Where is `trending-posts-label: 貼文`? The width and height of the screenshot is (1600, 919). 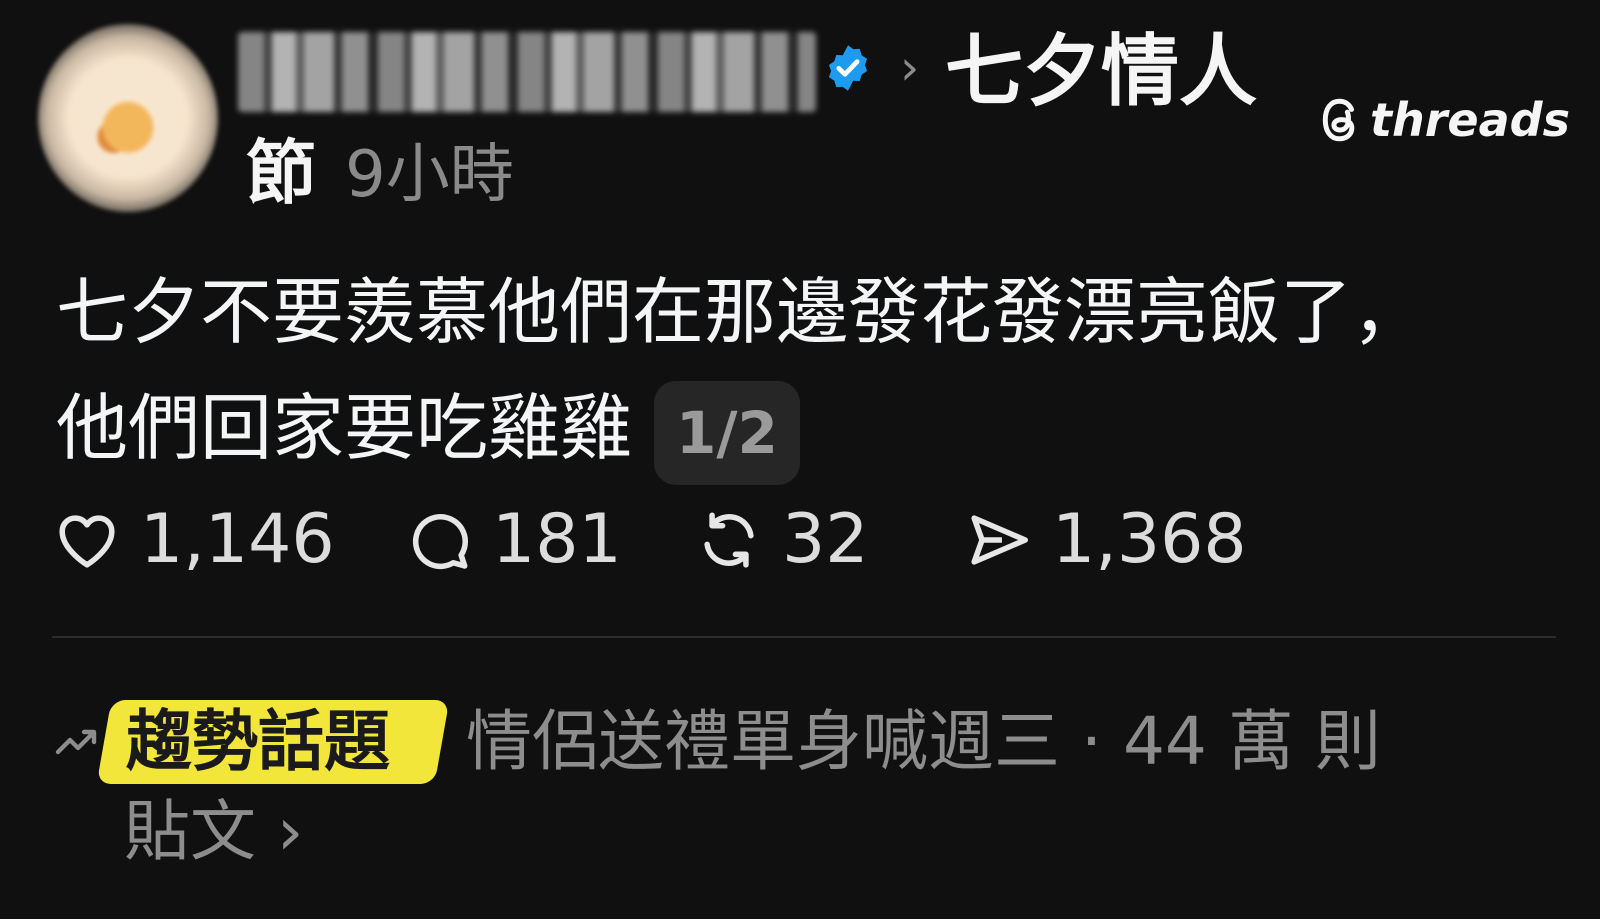
trending-posts-label: 貼文 is located at coordinates (190, 831).